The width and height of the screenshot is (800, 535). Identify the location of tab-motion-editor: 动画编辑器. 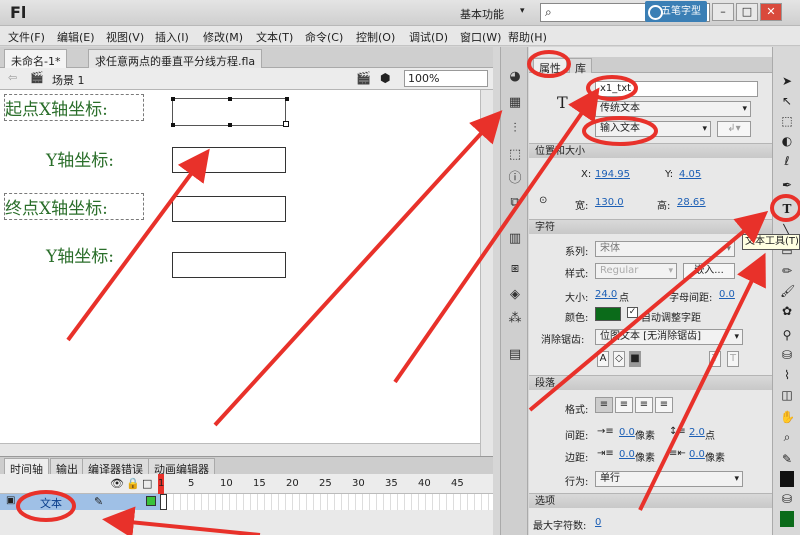
(181, 467).